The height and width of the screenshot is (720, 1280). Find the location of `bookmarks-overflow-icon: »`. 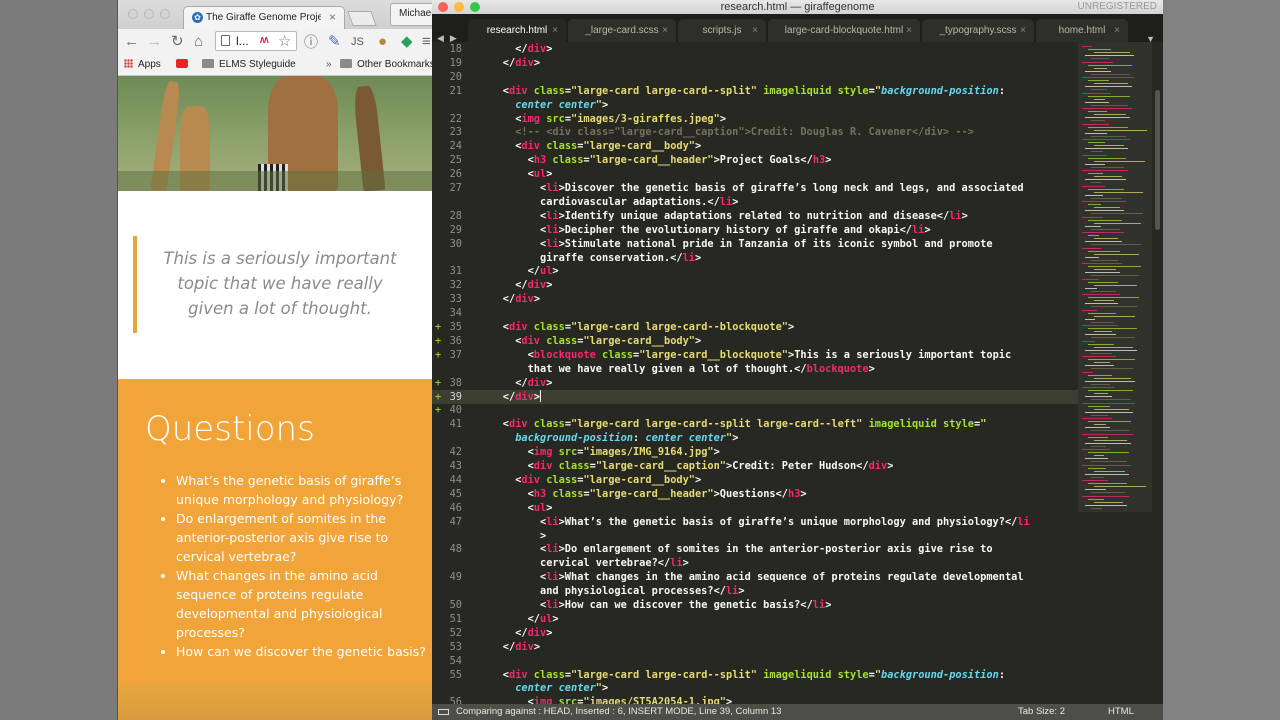

bookmarks-overflow-icon: » is located at coordinates (329, 64).